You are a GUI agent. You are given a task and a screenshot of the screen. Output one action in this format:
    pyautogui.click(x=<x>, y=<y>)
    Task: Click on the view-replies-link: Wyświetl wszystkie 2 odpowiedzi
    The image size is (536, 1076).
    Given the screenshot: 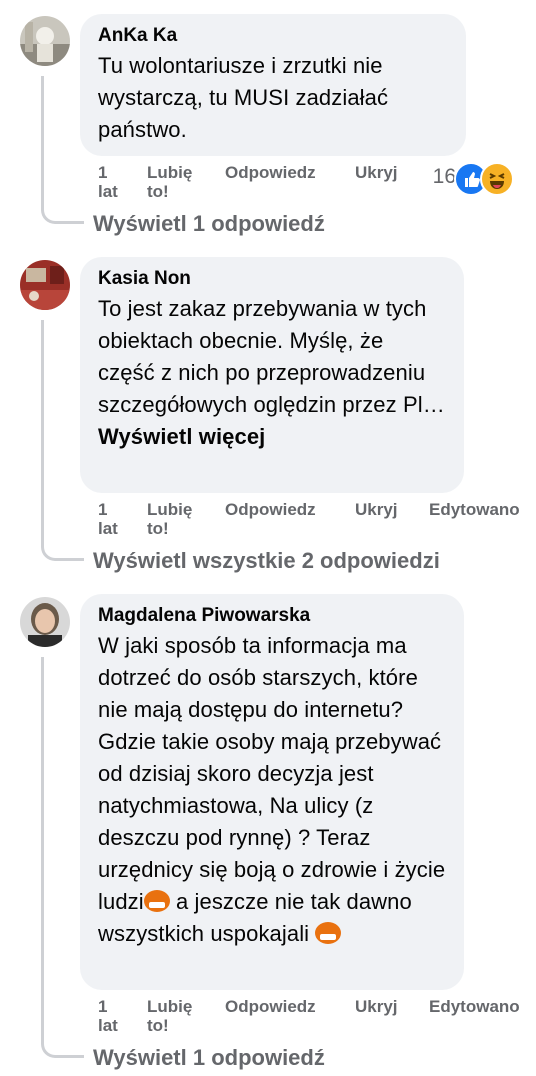 What is the action you would take?
    pyautogui.click(x=266, y=561)
    